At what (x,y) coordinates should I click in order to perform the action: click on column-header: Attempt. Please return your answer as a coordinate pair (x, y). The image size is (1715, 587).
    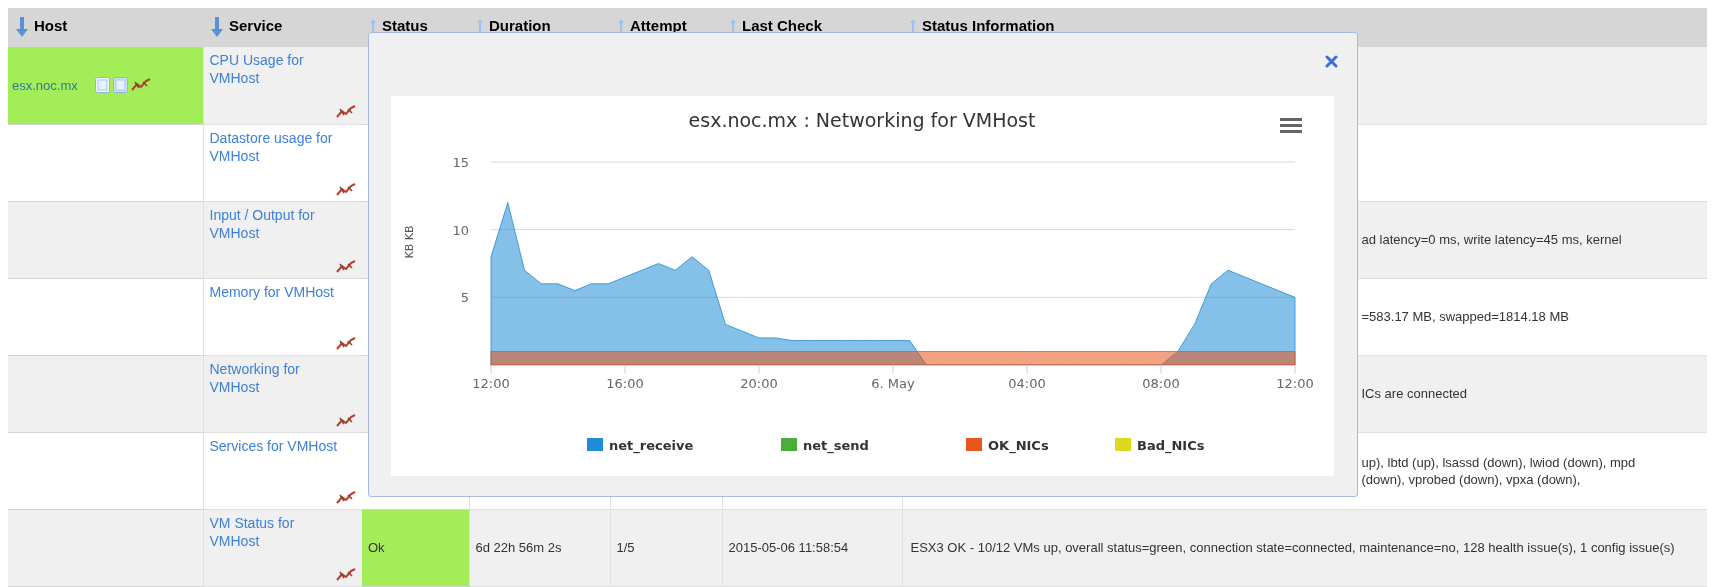
    Looking at the image, I should click on (658, 26).